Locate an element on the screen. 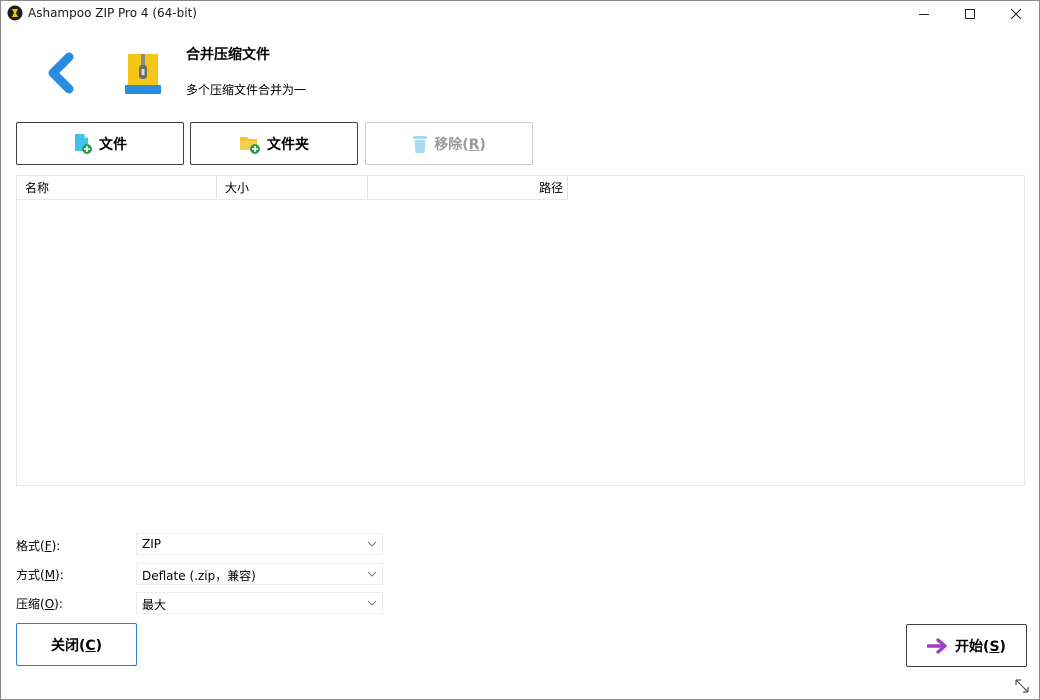 This screenshot has height=700, width=1040. add-file-button: 文件 is located at coordinates (100, 143).